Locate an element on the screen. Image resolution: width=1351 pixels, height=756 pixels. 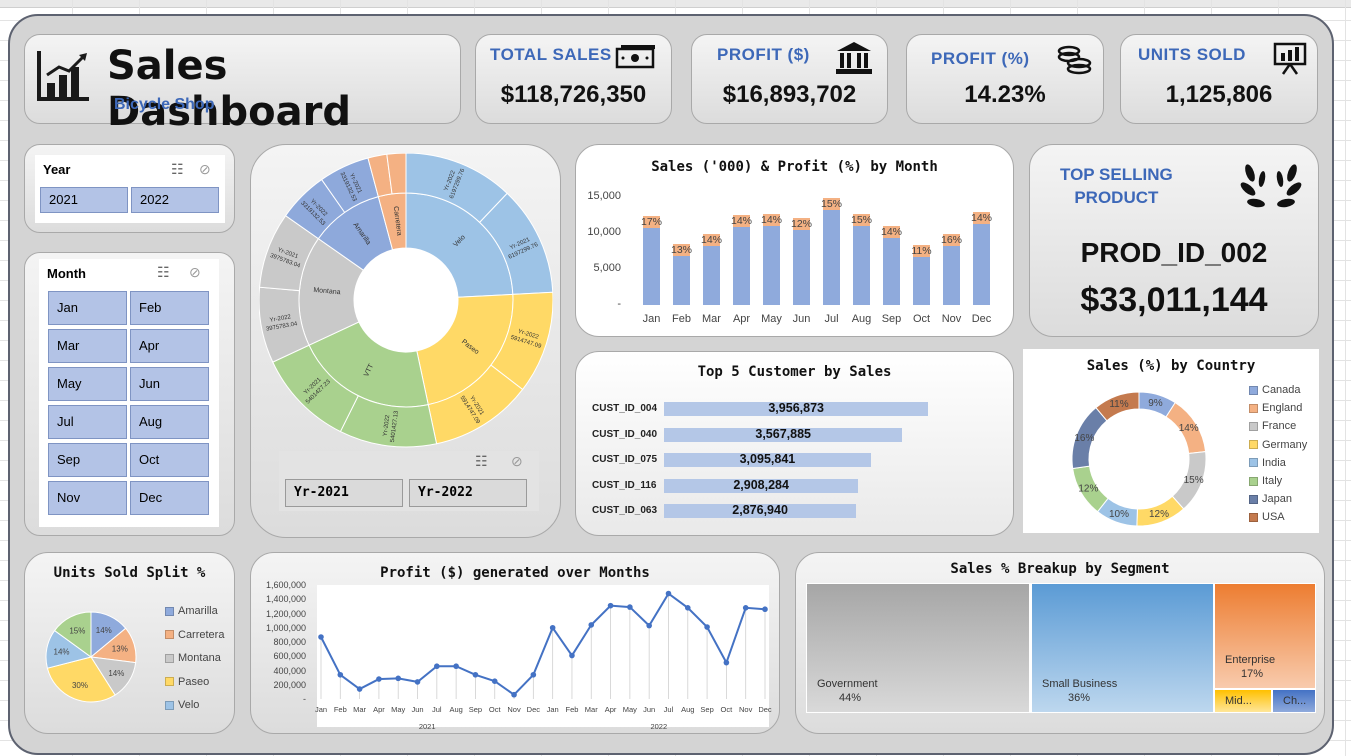
month-option-jul: Jul is located at coordinates (87, 422).